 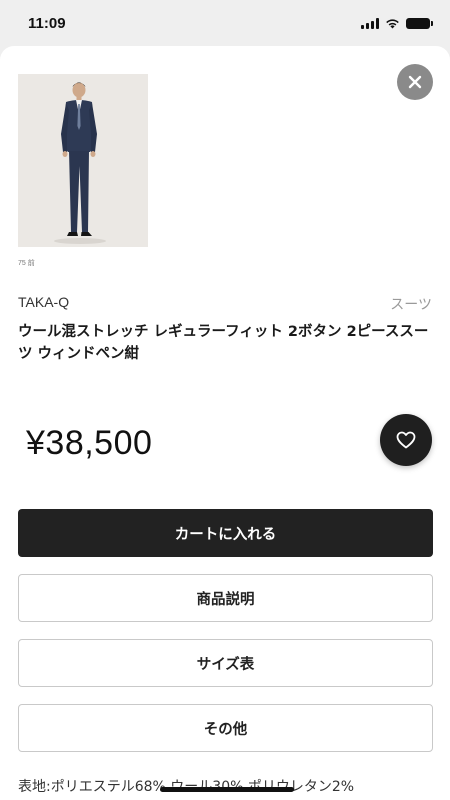 I want to click on material-text: 表地:ポリエステル68% ウール30% ポリウレタン2%, so click(x=186, y=787).